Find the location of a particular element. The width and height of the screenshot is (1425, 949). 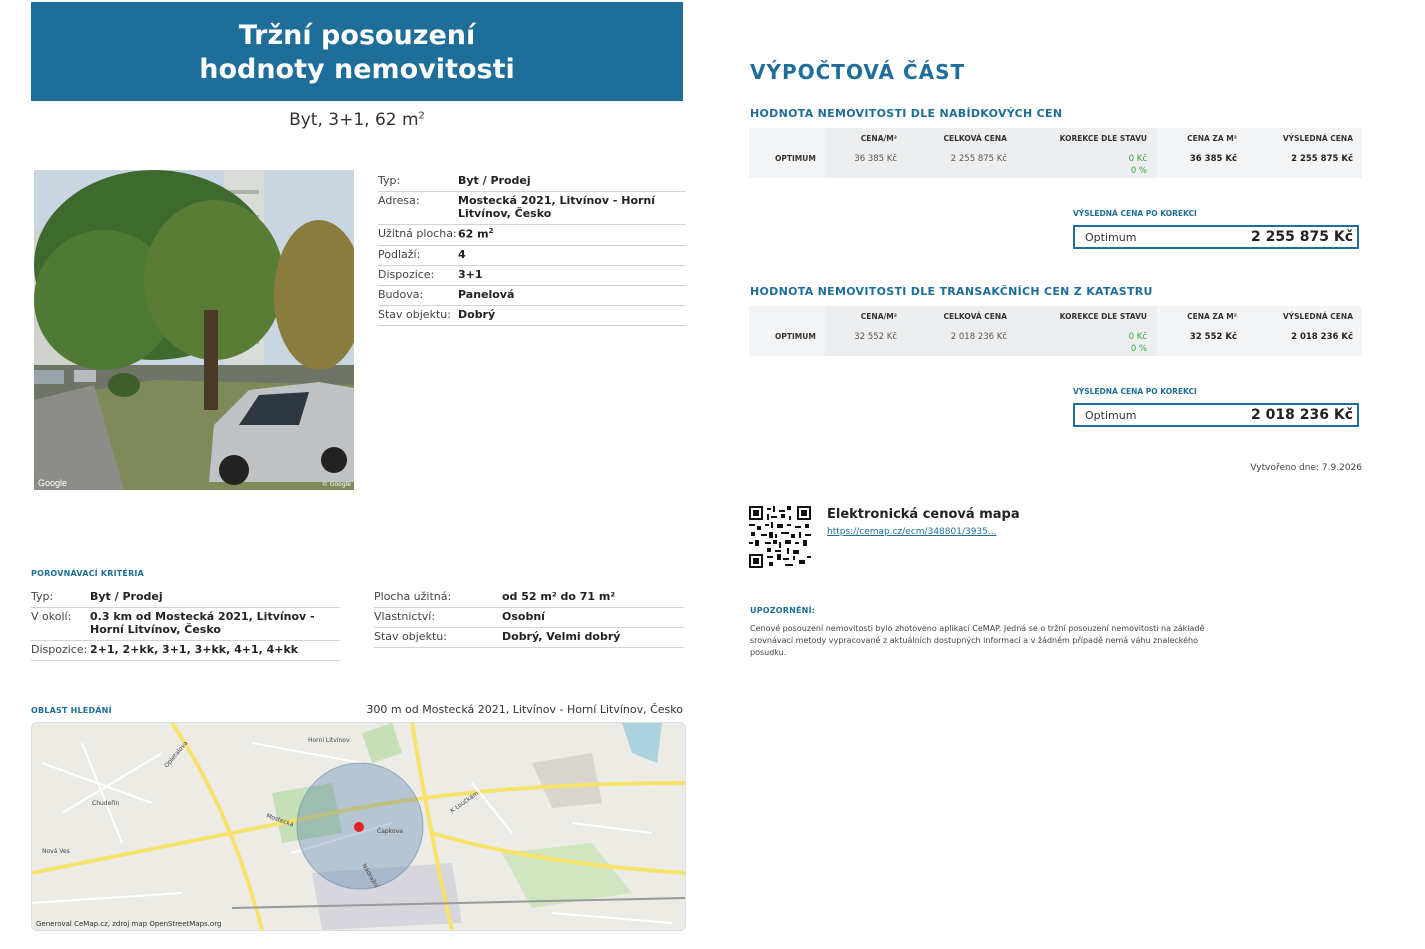

result-price: 2 255 875 Kč is located at coordinates (1302, 237).